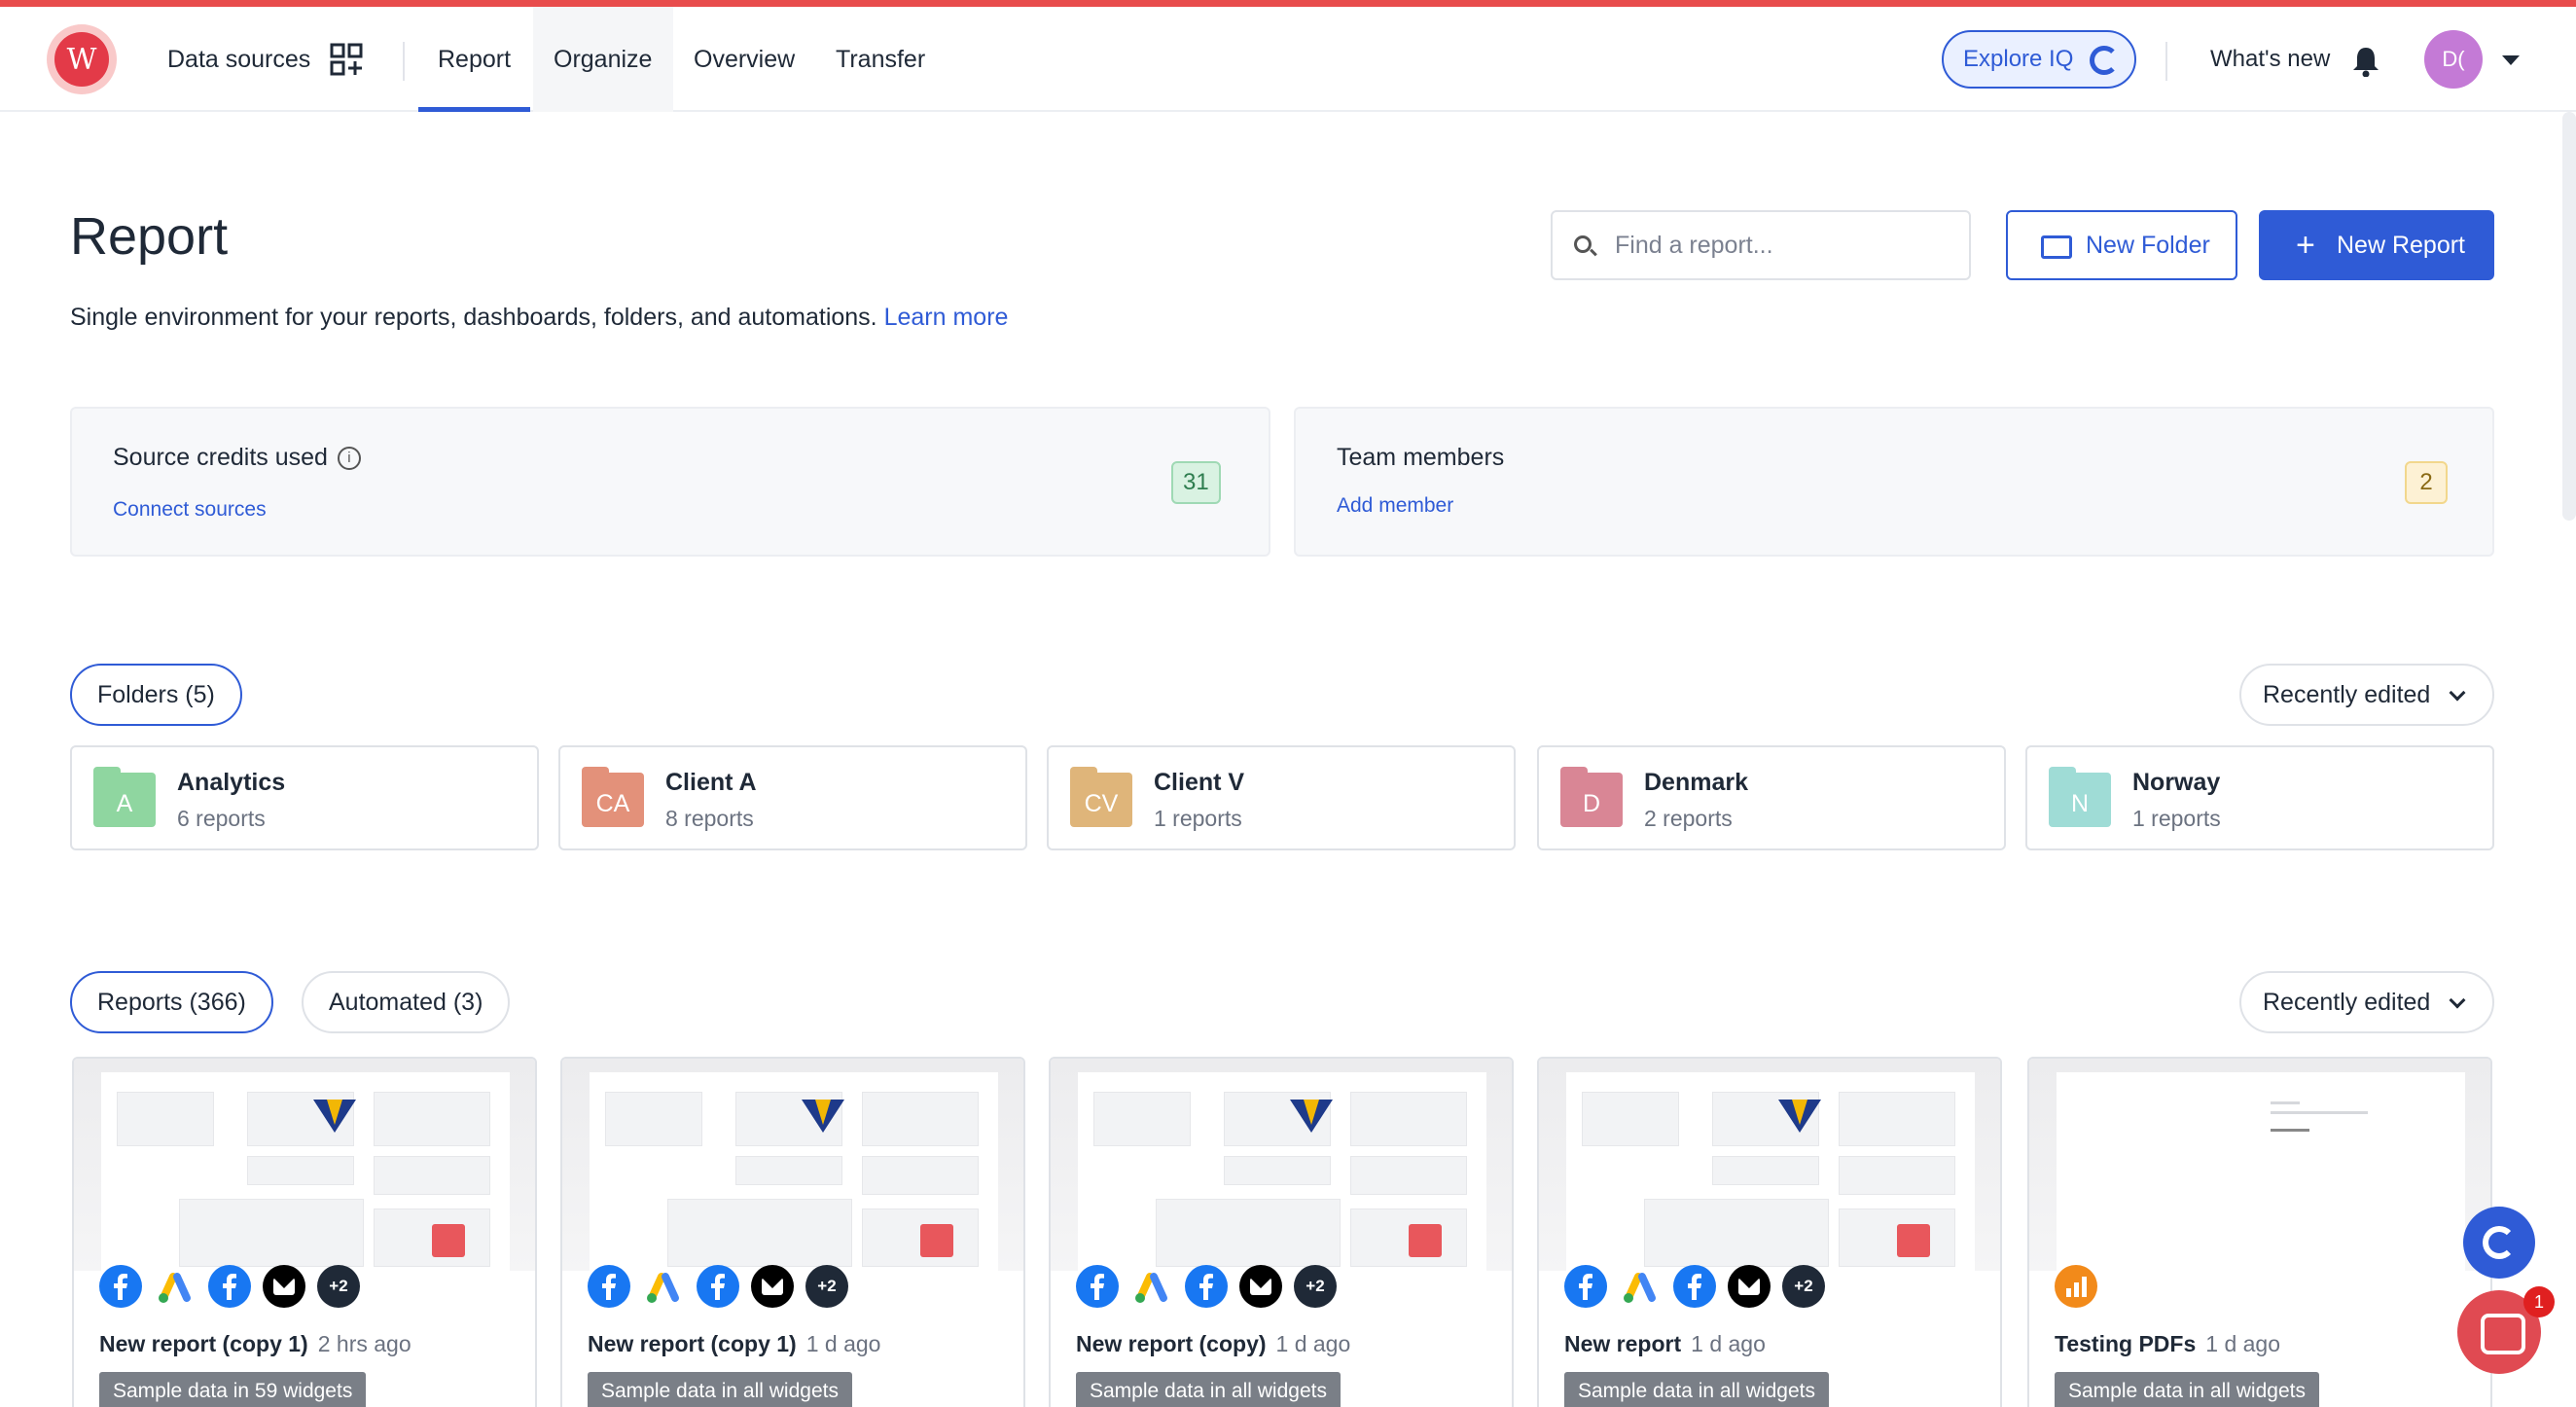 The width and height of the screenshot is (2576, 1407). I want to click on report-name: Testing PDFs, so click(2126, 1343).